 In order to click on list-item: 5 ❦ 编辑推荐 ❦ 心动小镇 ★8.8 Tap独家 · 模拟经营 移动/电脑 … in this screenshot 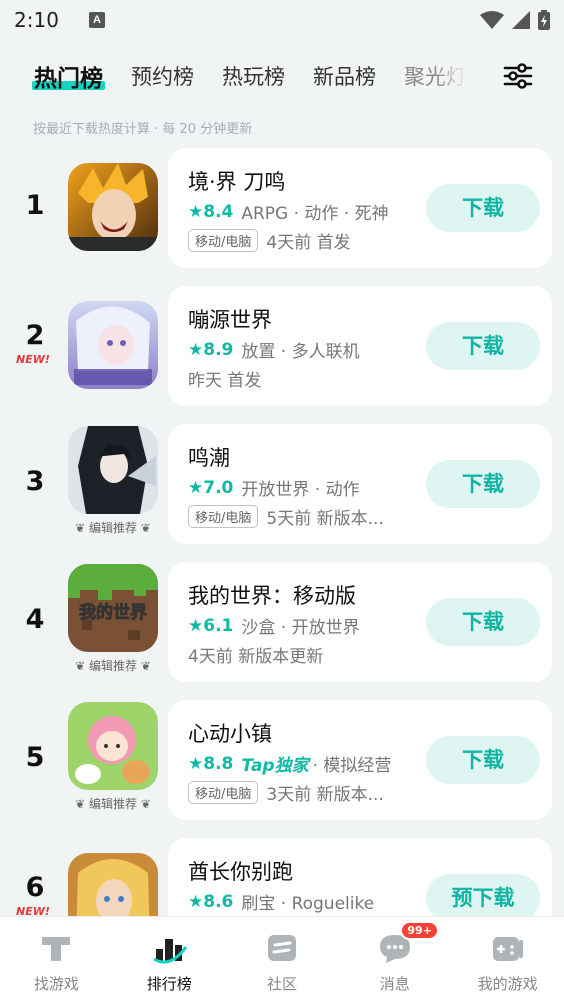, I will do `click(282, 760)`.